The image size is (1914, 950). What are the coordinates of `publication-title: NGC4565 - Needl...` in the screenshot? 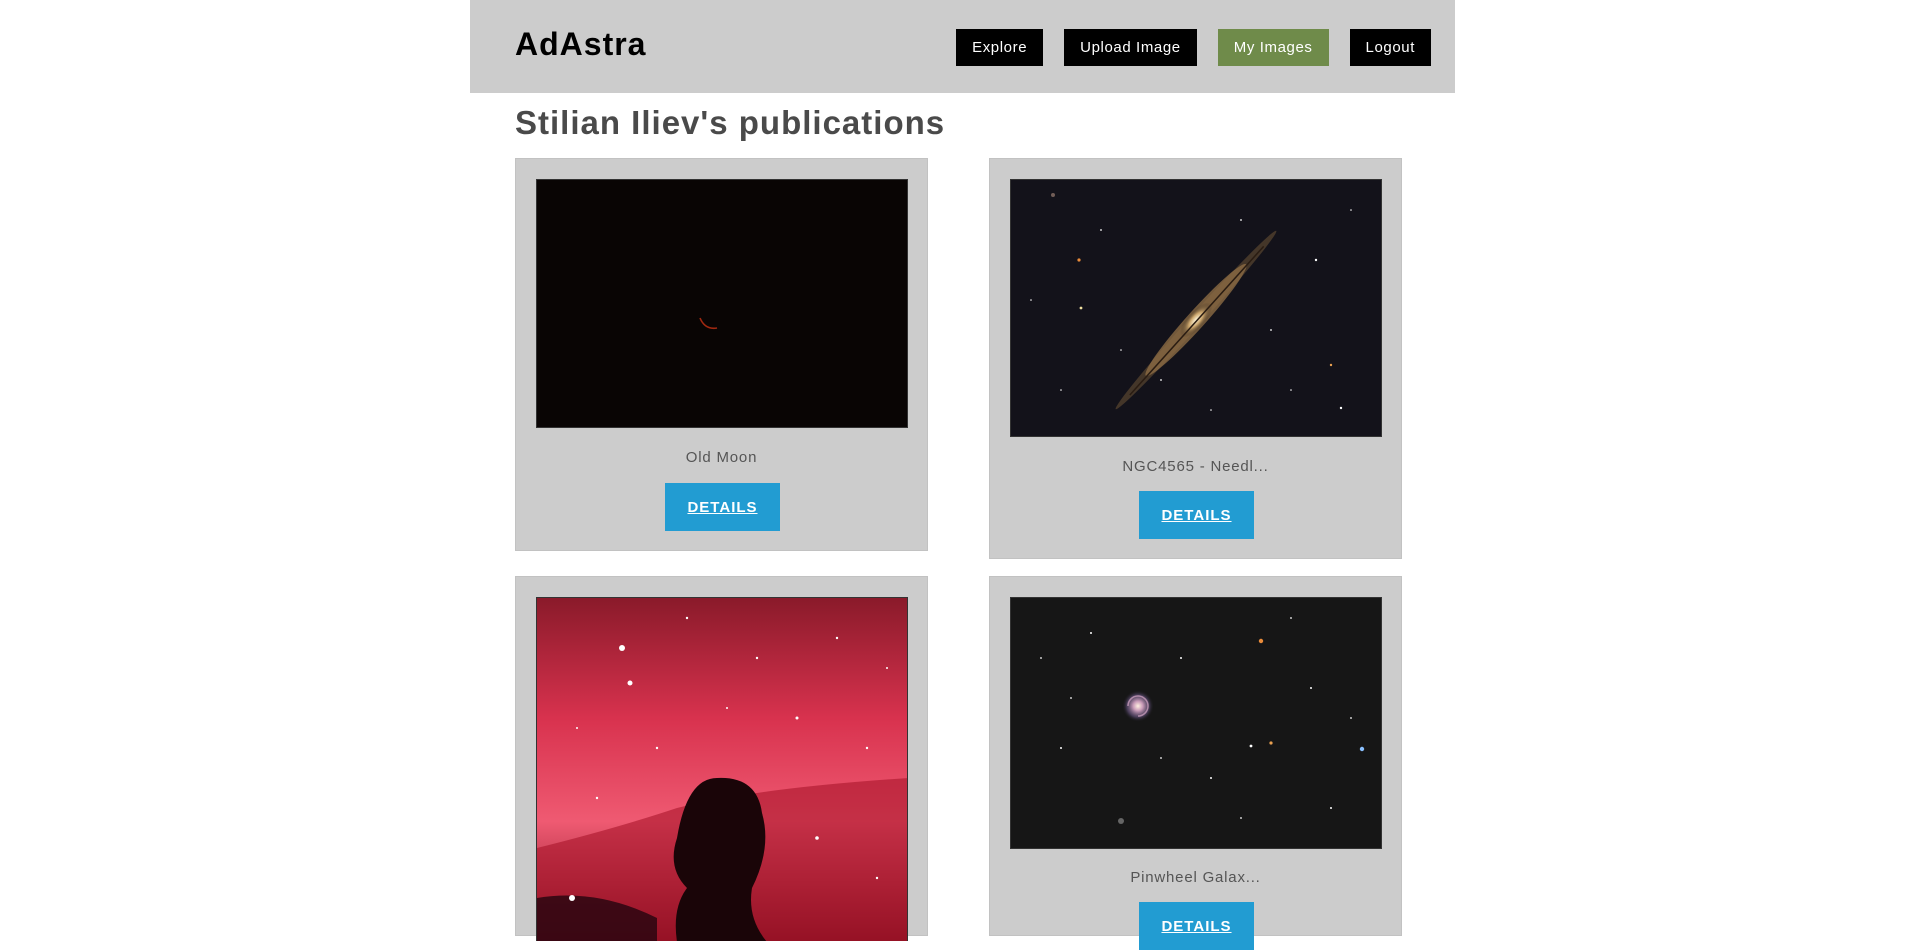 It's located at (1195, 466).